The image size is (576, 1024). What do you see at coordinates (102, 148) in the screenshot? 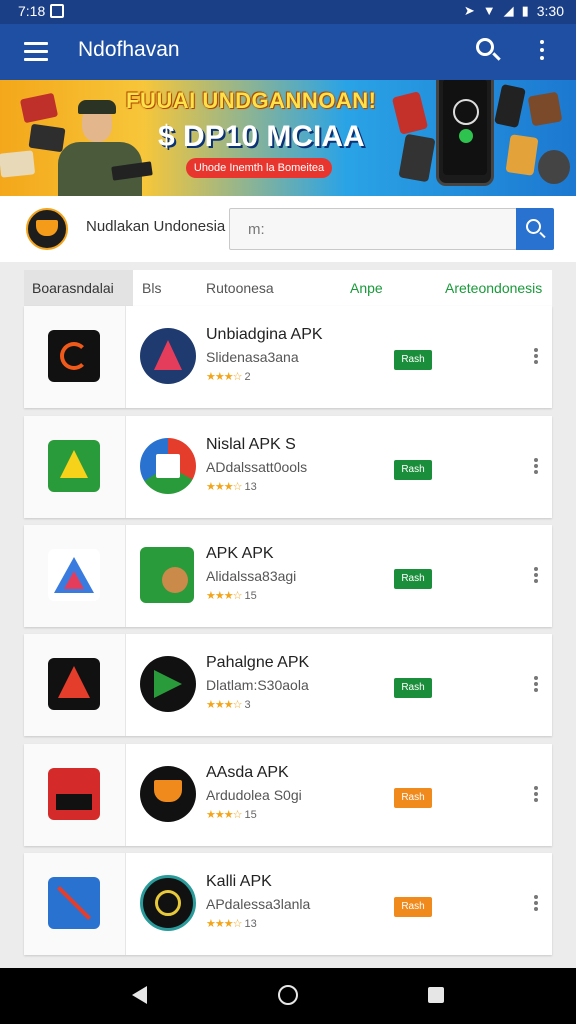
I see `officer-illustration` at bounding box center [102, 148].